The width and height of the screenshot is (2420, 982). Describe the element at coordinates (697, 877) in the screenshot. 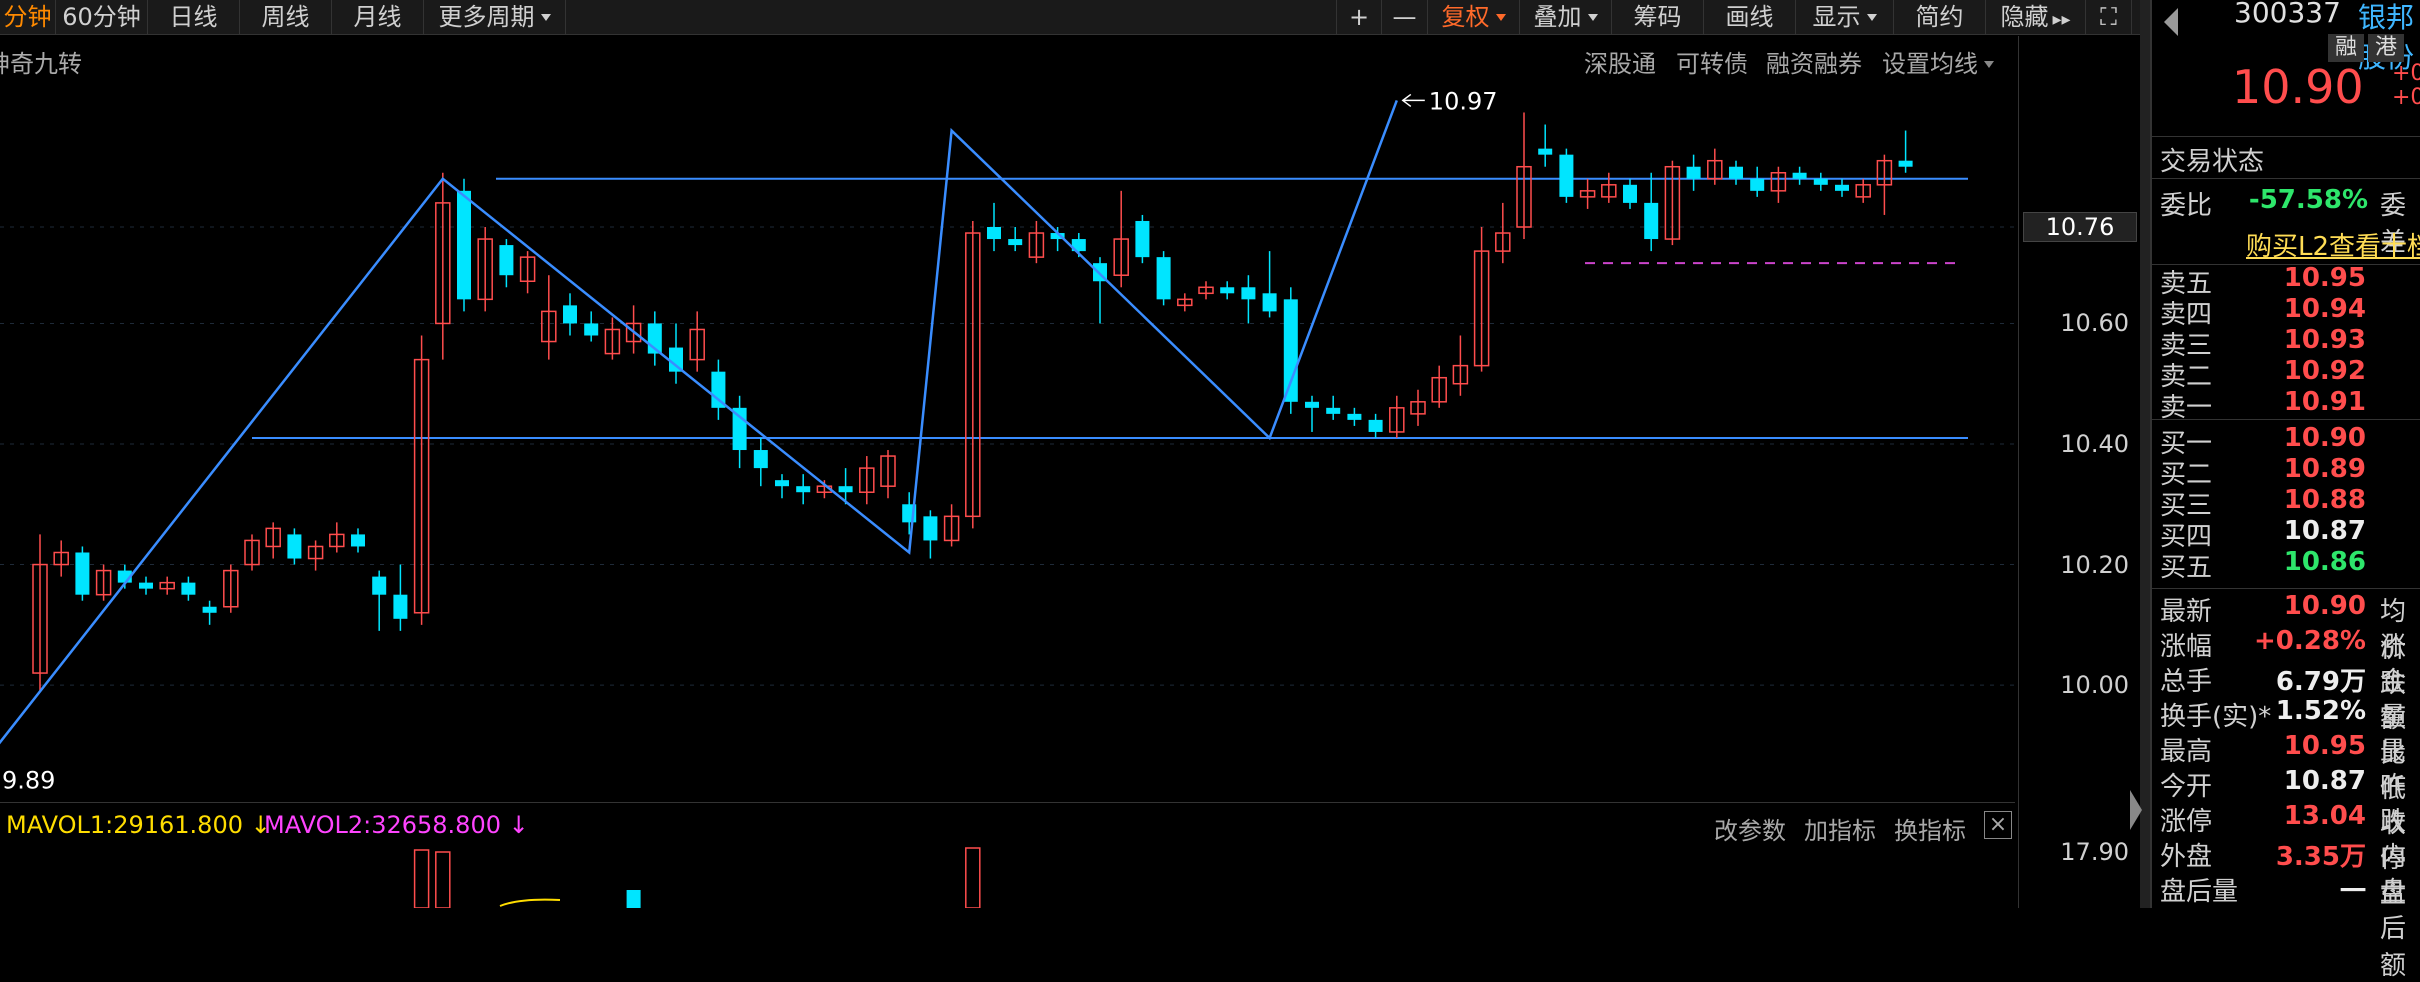

I see `volume-bars` at that location.